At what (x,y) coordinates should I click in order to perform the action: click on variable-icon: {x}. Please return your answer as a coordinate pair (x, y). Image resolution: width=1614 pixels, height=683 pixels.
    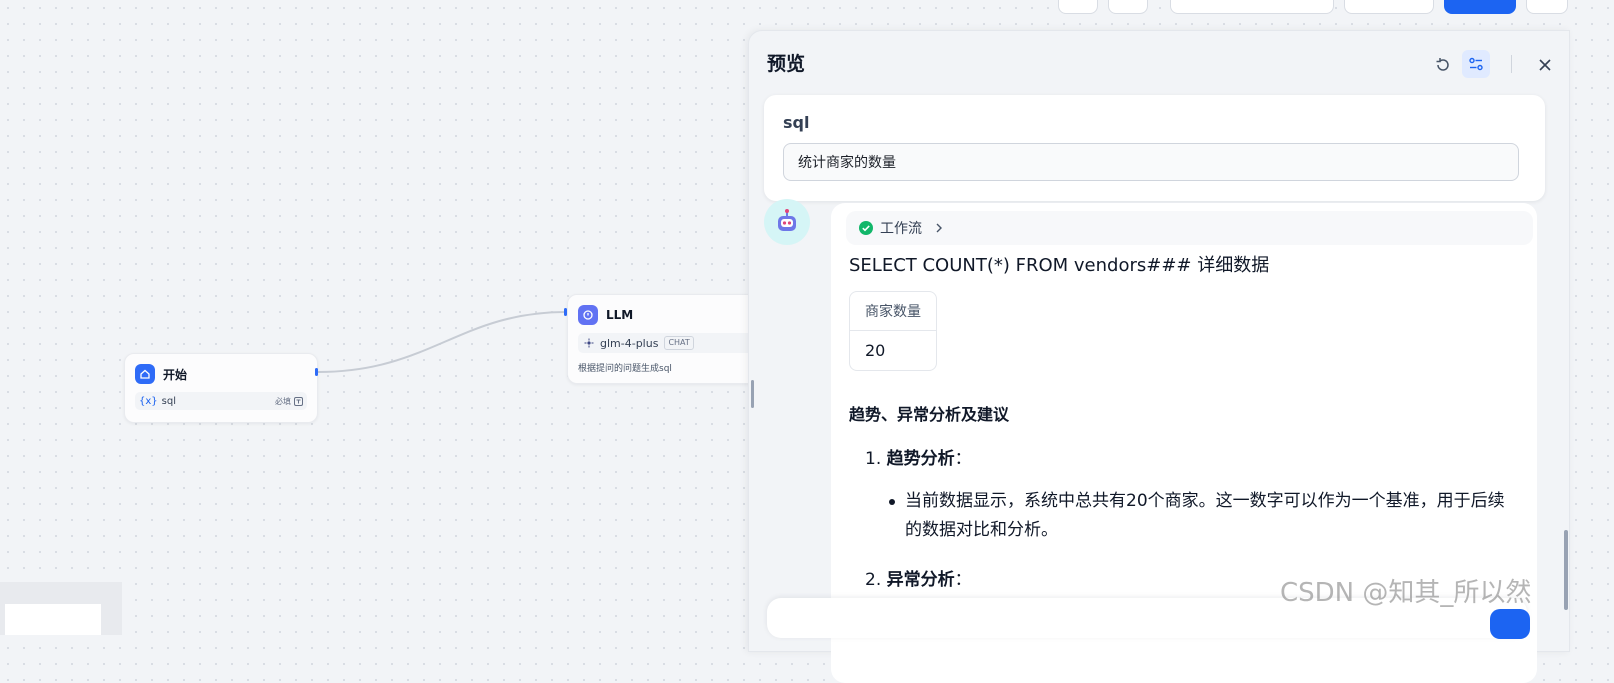
    Looking at the image, I should click on (148, 401).